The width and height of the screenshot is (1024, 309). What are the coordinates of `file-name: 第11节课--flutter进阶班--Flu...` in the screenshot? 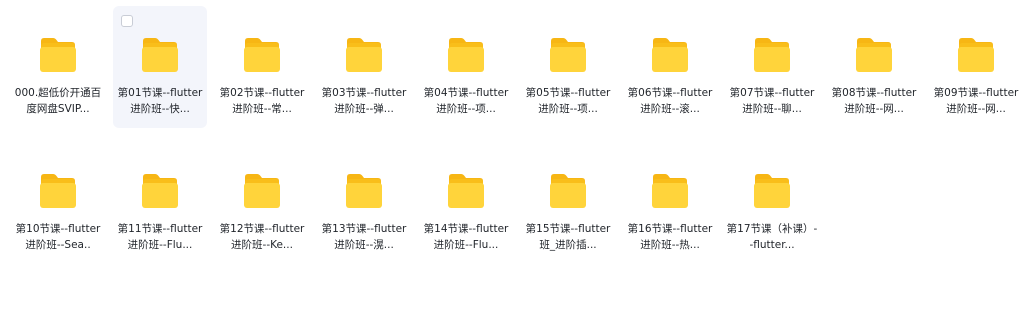 It's located at (160, 237).